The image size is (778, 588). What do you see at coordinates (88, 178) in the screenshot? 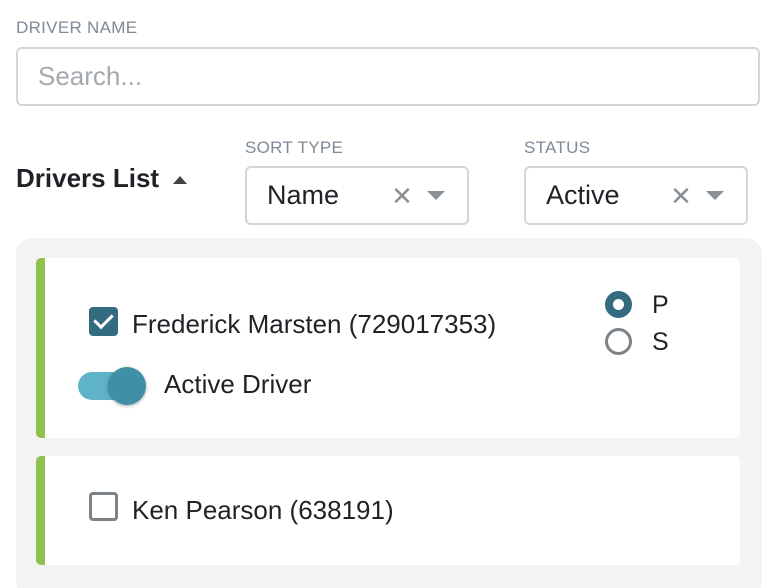
I see `drivers-list-title: Drivers List` at bounding box center [88, 178].